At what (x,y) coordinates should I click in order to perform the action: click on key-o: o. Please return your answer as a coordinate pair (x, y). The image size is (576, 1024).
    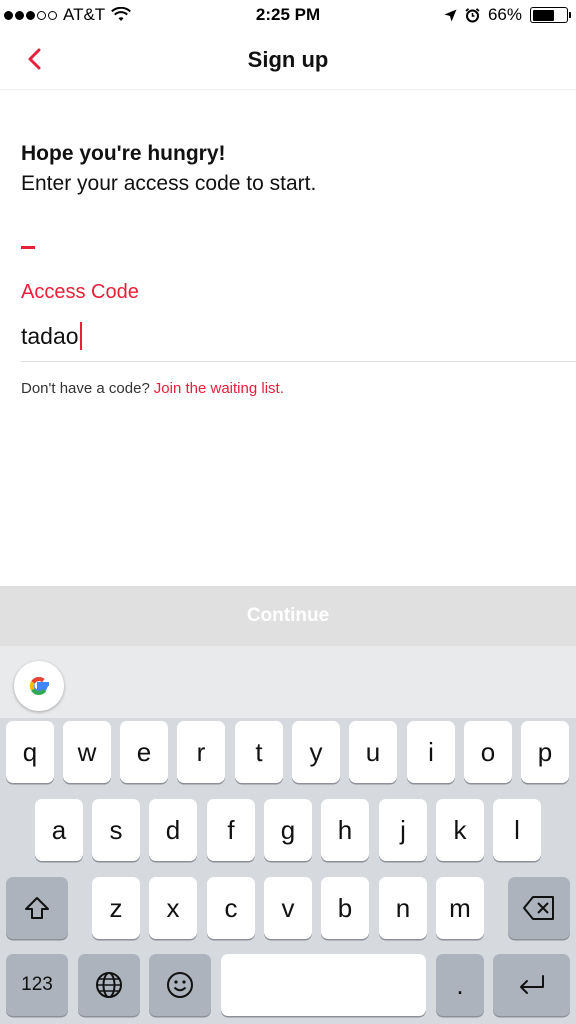
    Looking at the image, I should click on (488, 752).